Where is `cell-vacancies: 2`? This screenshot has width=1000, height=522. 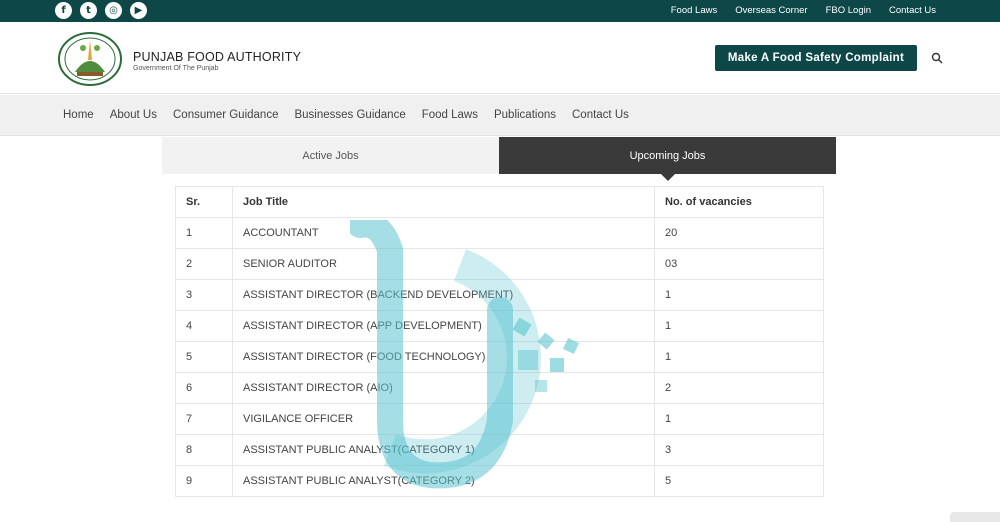
cell-vacancies: 2 is located at coordinates (739, 388).